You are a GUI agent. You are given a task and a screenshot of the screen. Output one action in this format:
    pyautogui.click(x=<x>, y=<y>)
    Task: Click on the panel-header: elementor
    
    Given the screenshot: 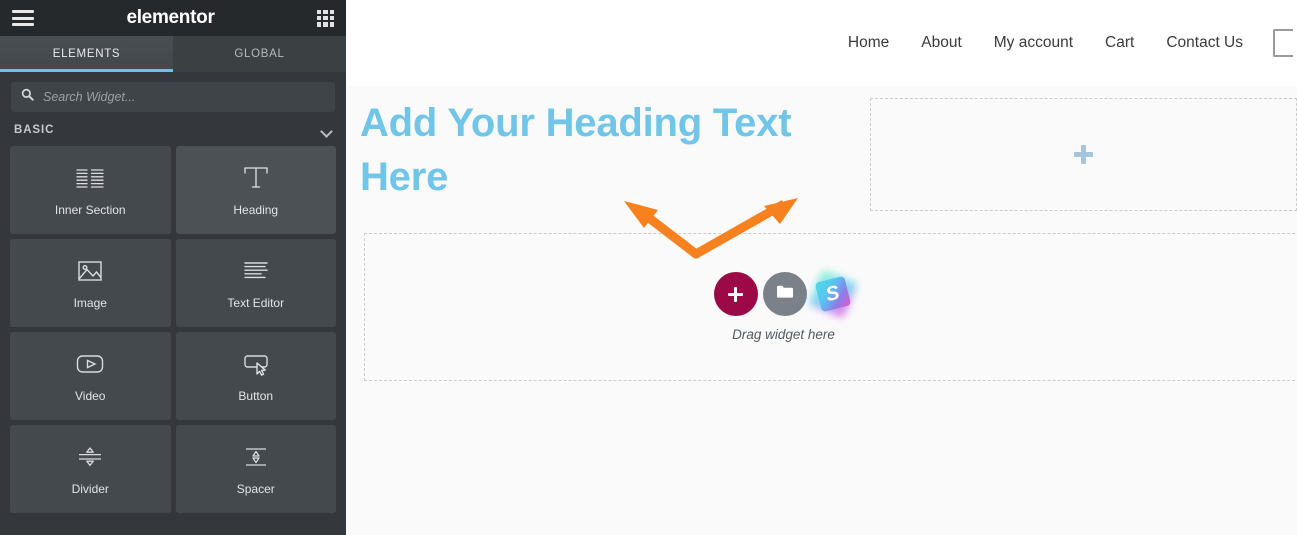 What is the action you would take?
    pyautogui.click(x=173, y=18)
    